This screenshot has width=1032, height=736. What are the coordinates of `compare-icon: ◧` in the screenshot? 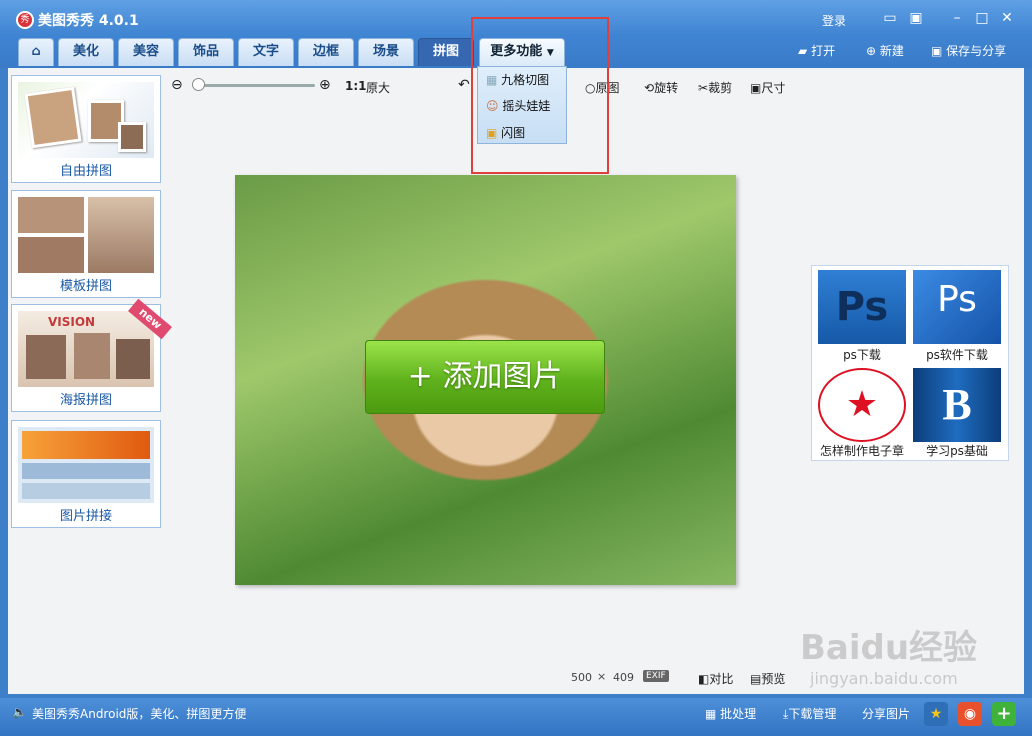 It's located at (704, 679).